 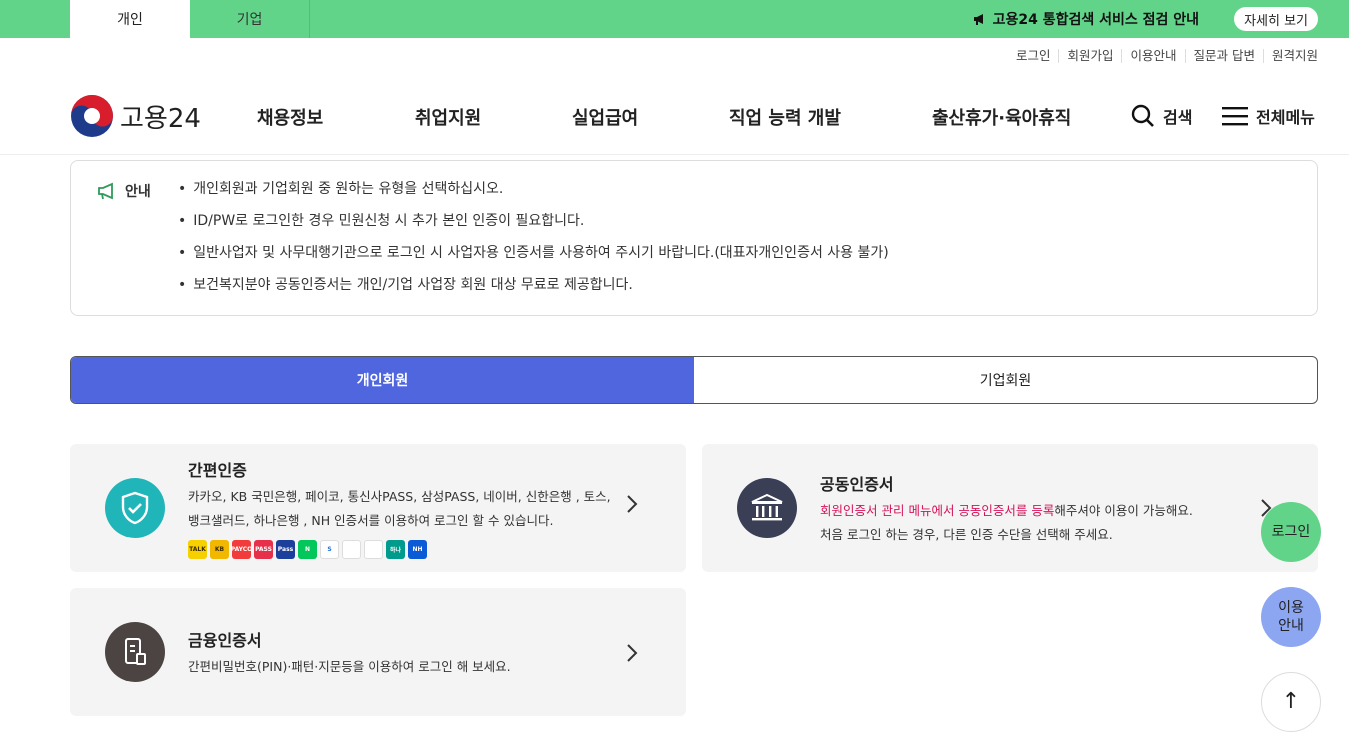 I want to click on member-type-tabs: 개인회원 기업회원, so click(x=694, y=380).